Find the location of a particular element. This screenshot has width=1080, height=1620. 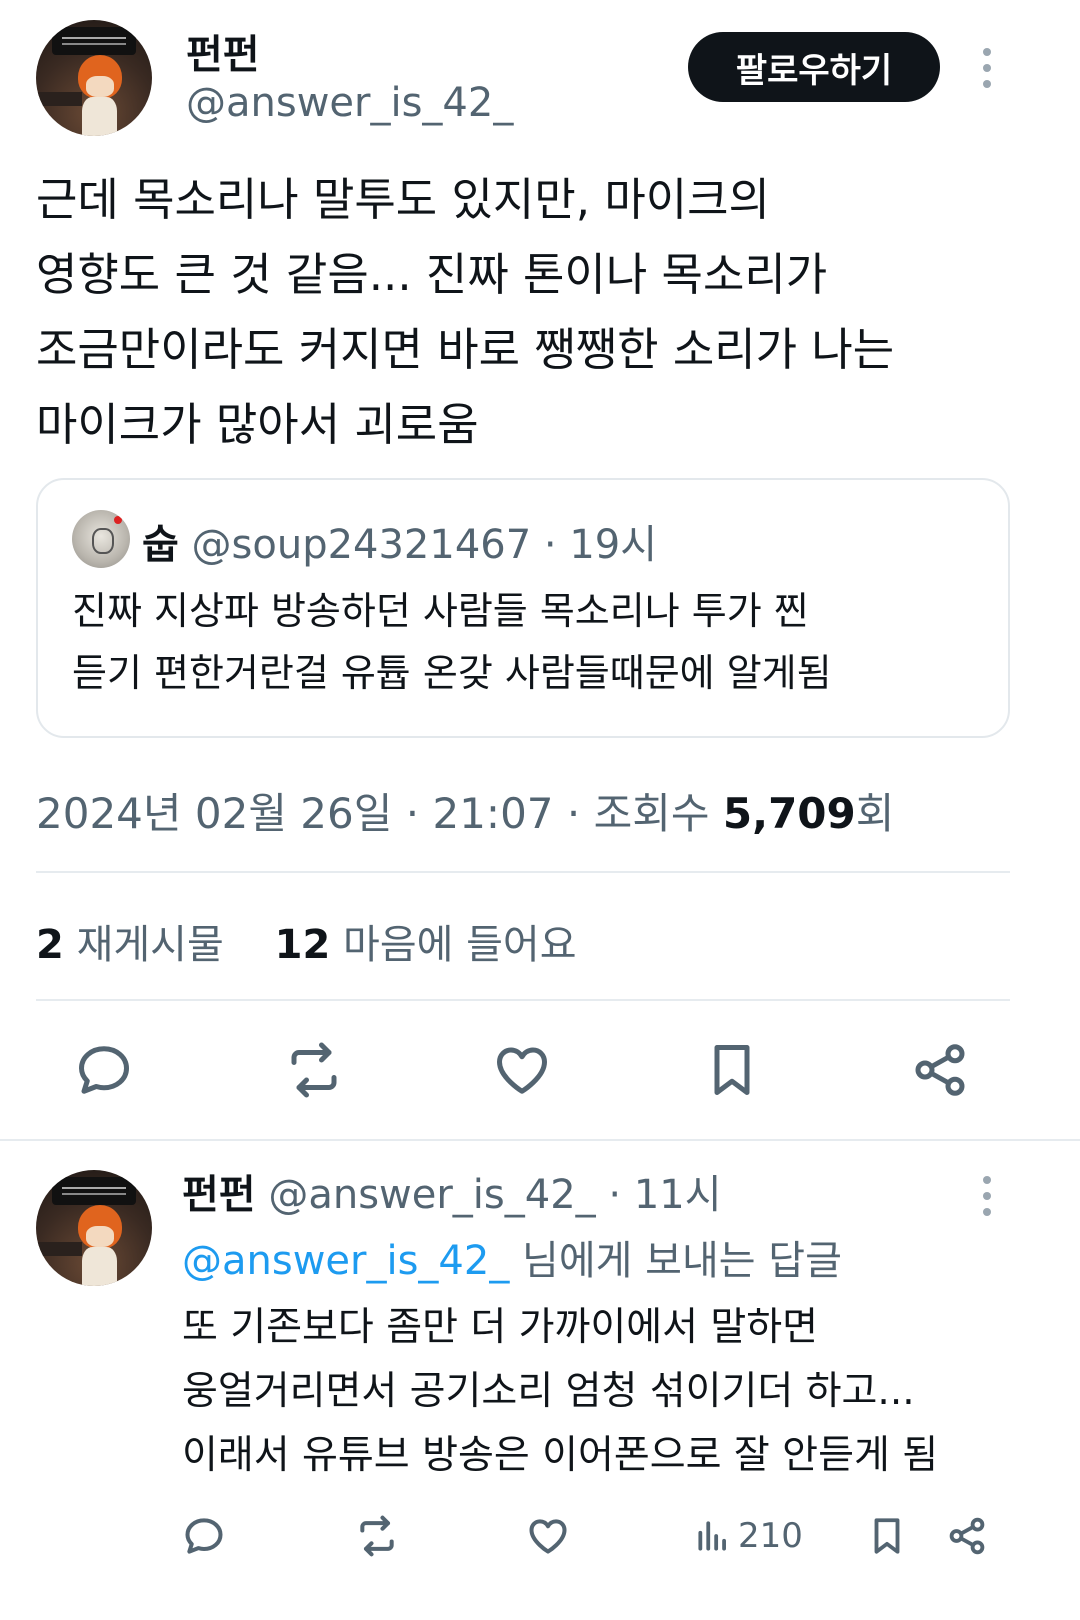

reply-share-icon is located at coordinates (967, 1536).